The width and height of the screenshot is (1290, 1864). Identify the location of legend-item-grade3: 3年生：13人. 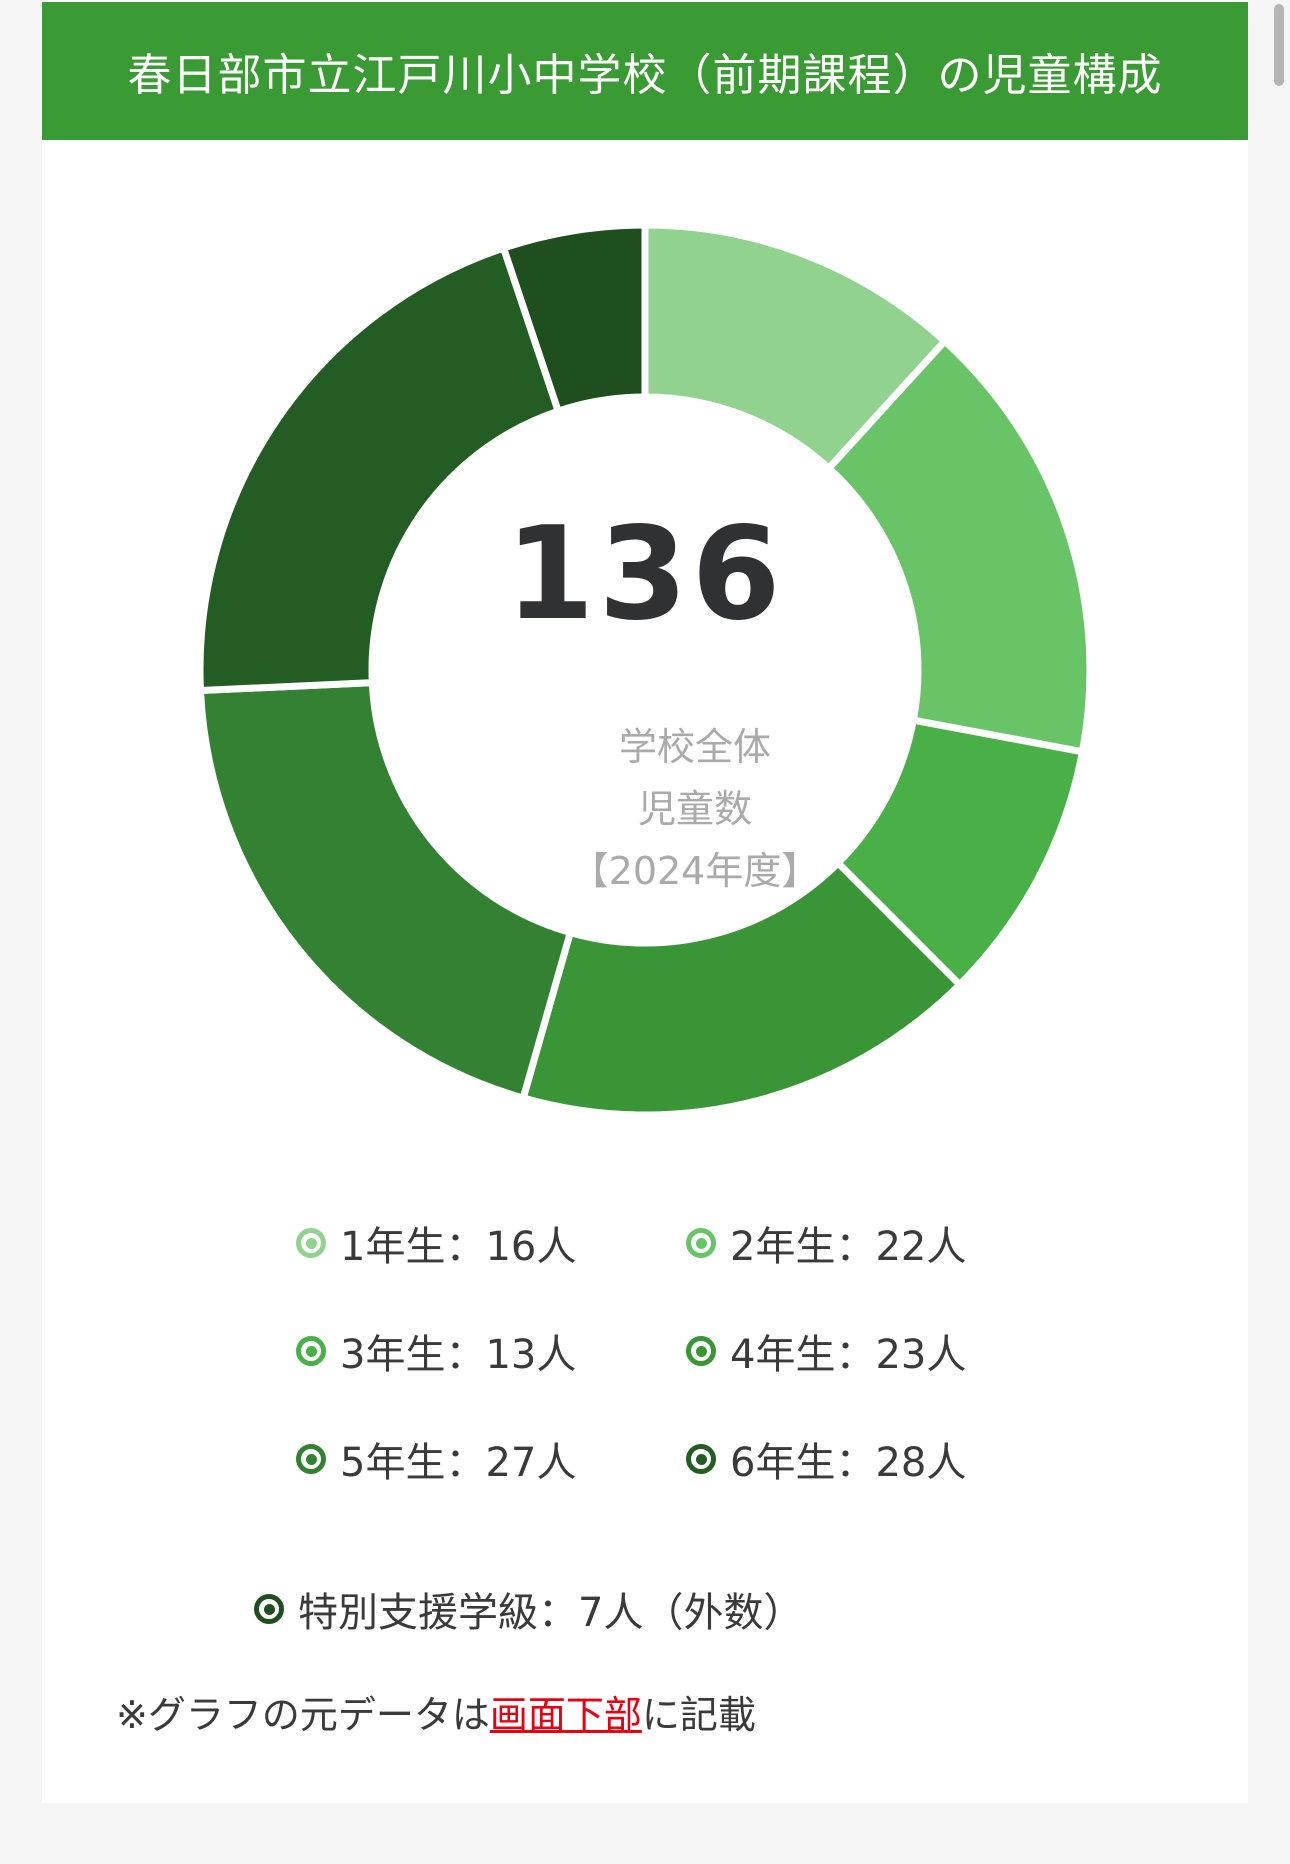
(436, 1351).